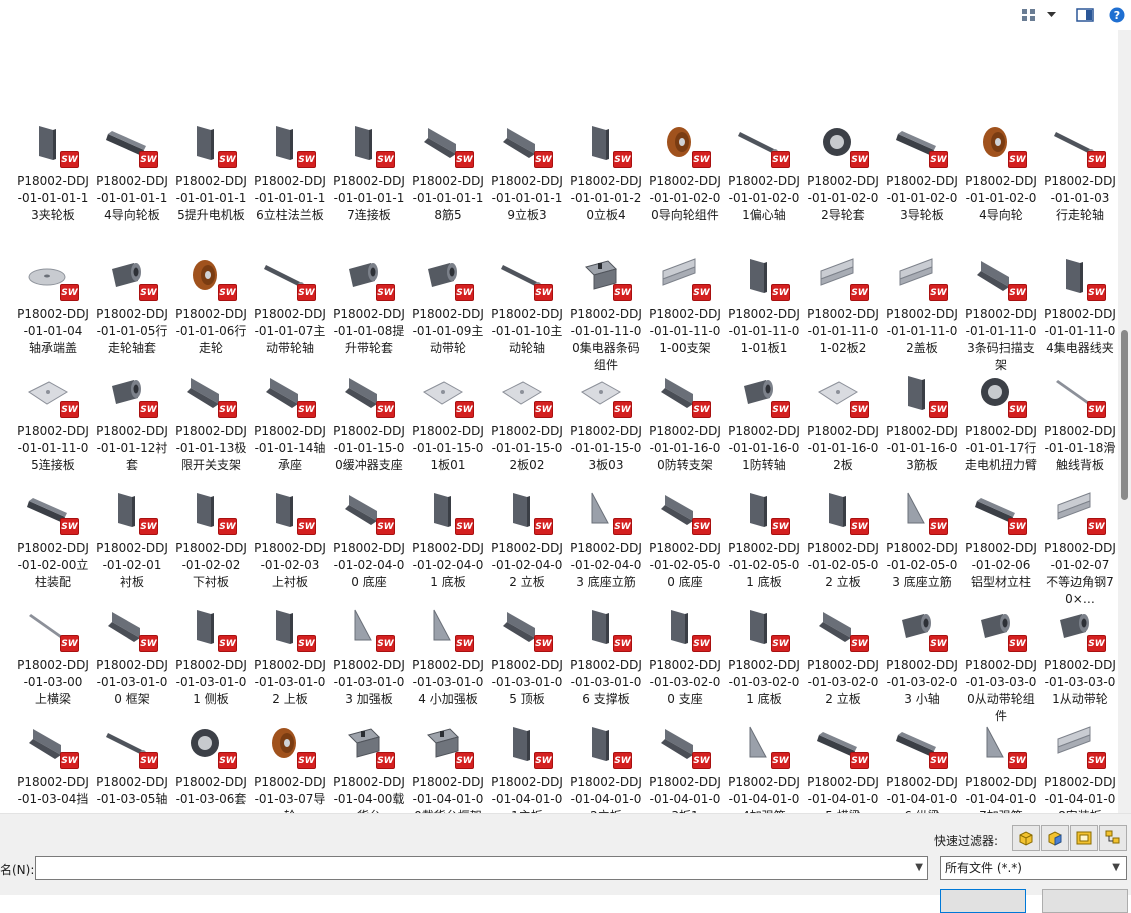  What do you see at coordinates (1055, 838) in the screenshot?
I see `filter-assemblies-icon` at bounding box center [1055, 838].